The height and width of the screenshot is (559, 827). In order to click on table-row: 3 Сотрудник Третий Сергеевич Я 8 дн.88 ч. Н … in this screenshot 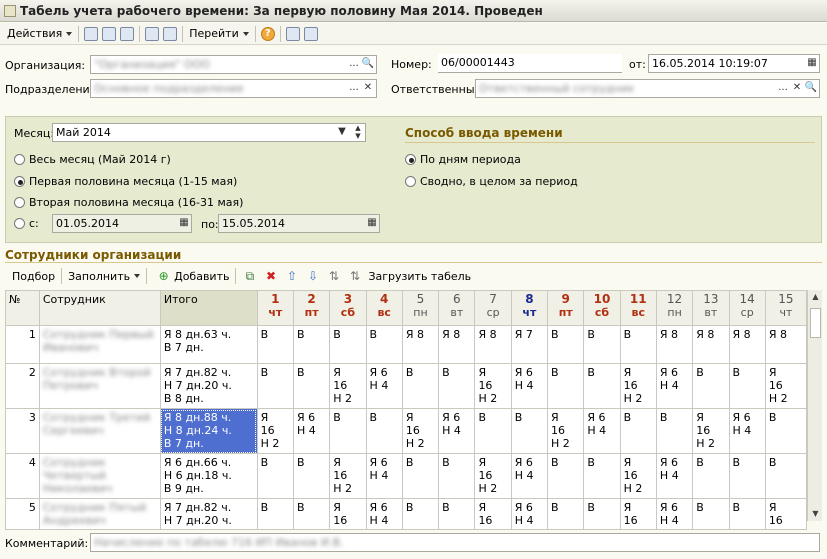, I will do `click(406, 431)`.